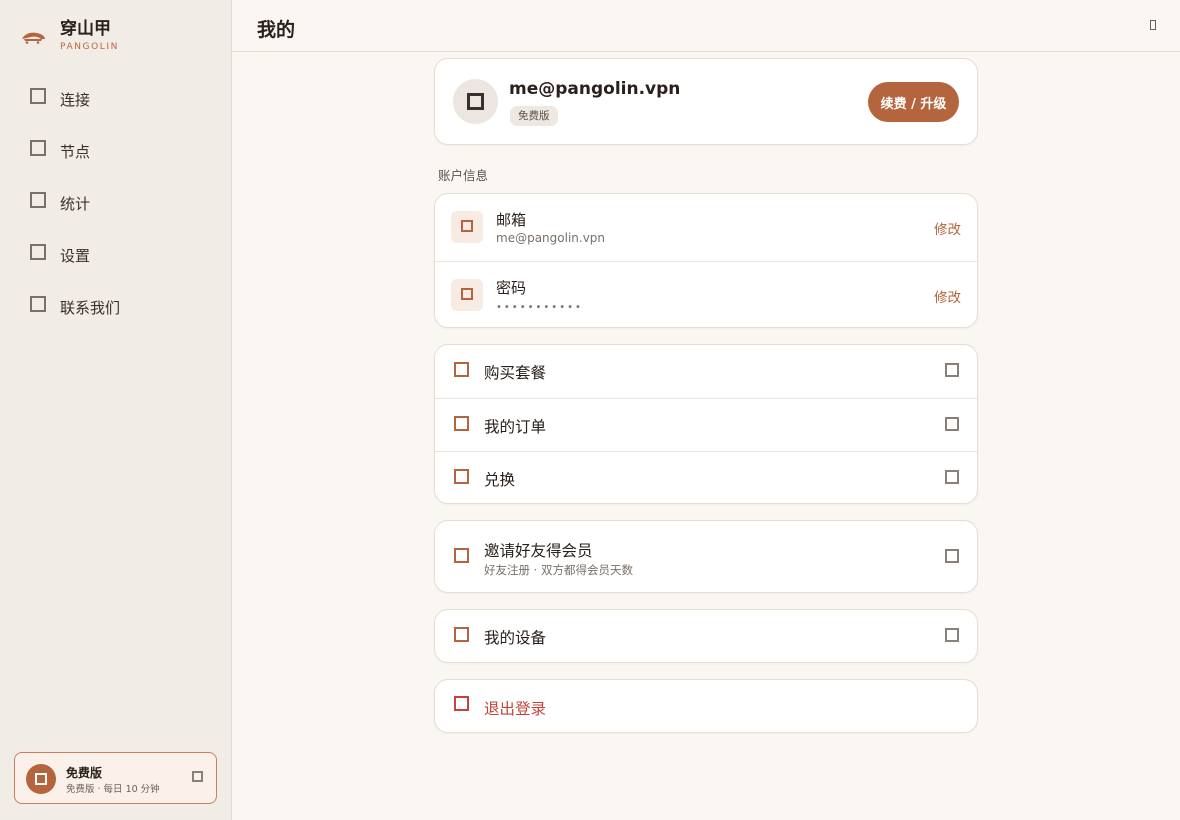 The width and height of the screenshot is (1180, 820). Describe the element at coordinates (41, 779) in the screenshot. I see `plan-avatar-icon` at that location.